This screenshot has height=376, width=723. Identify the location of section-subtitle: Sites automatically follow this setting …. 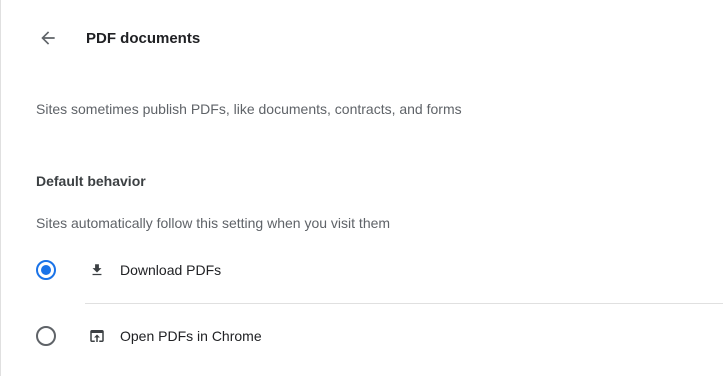
(213, 223).